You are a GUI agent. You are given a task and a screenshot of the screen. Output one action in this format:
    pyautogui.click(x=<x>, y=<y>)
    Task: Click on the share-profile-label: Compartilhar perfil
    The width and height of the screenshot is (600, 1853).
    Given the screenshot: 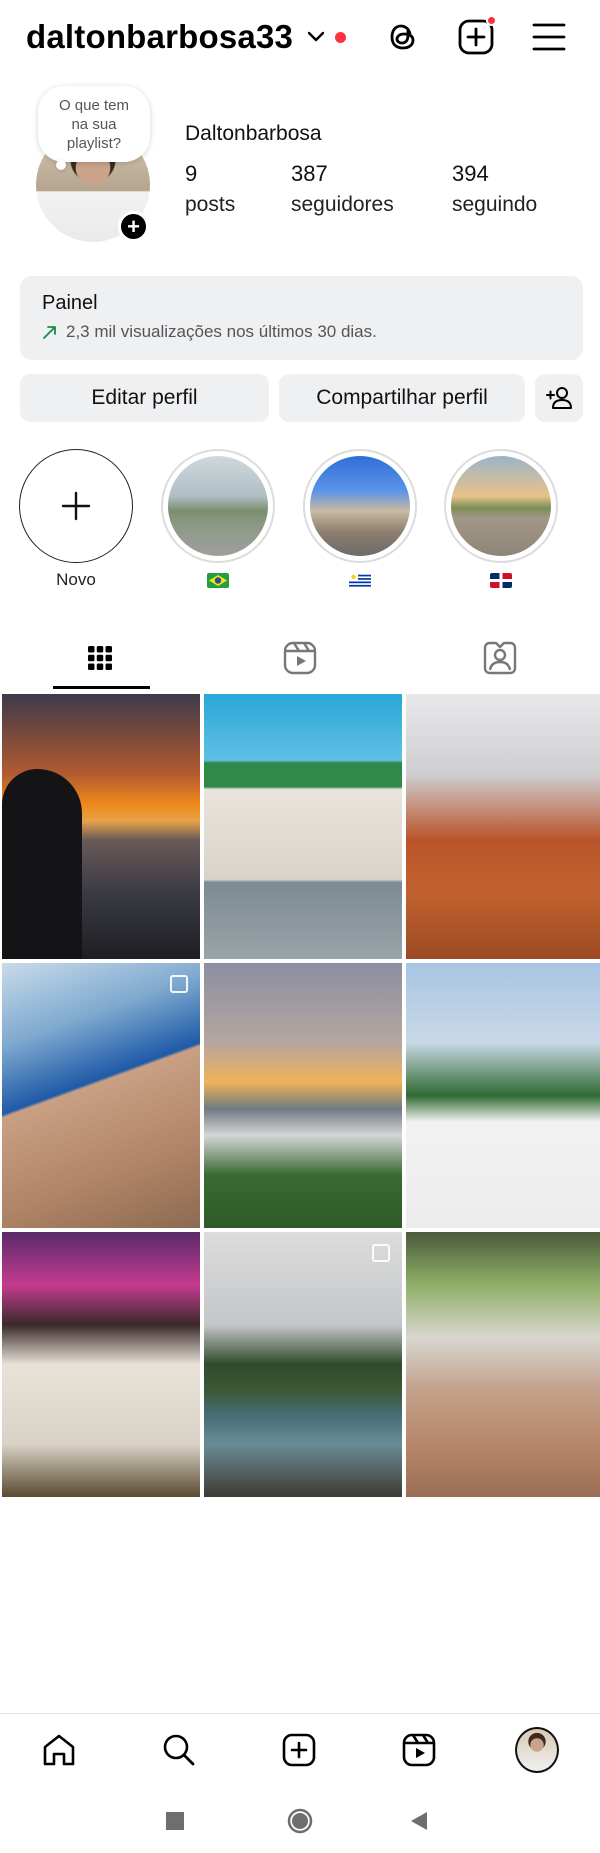 What is the action you would take?
    pyautogui.click(x=402, y=397)
    